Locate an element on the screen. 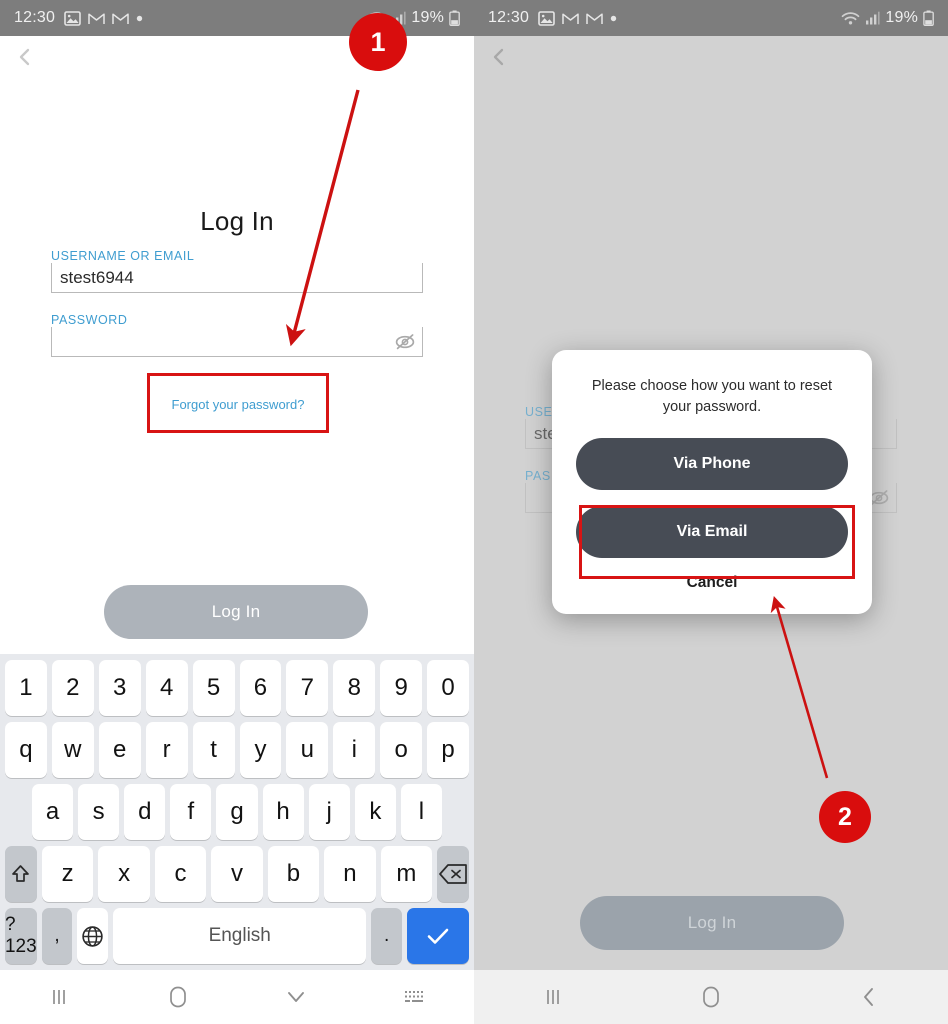 The height and width of the screenshot is (1024, 948). space-key: English is located at coordinates (240, 936).